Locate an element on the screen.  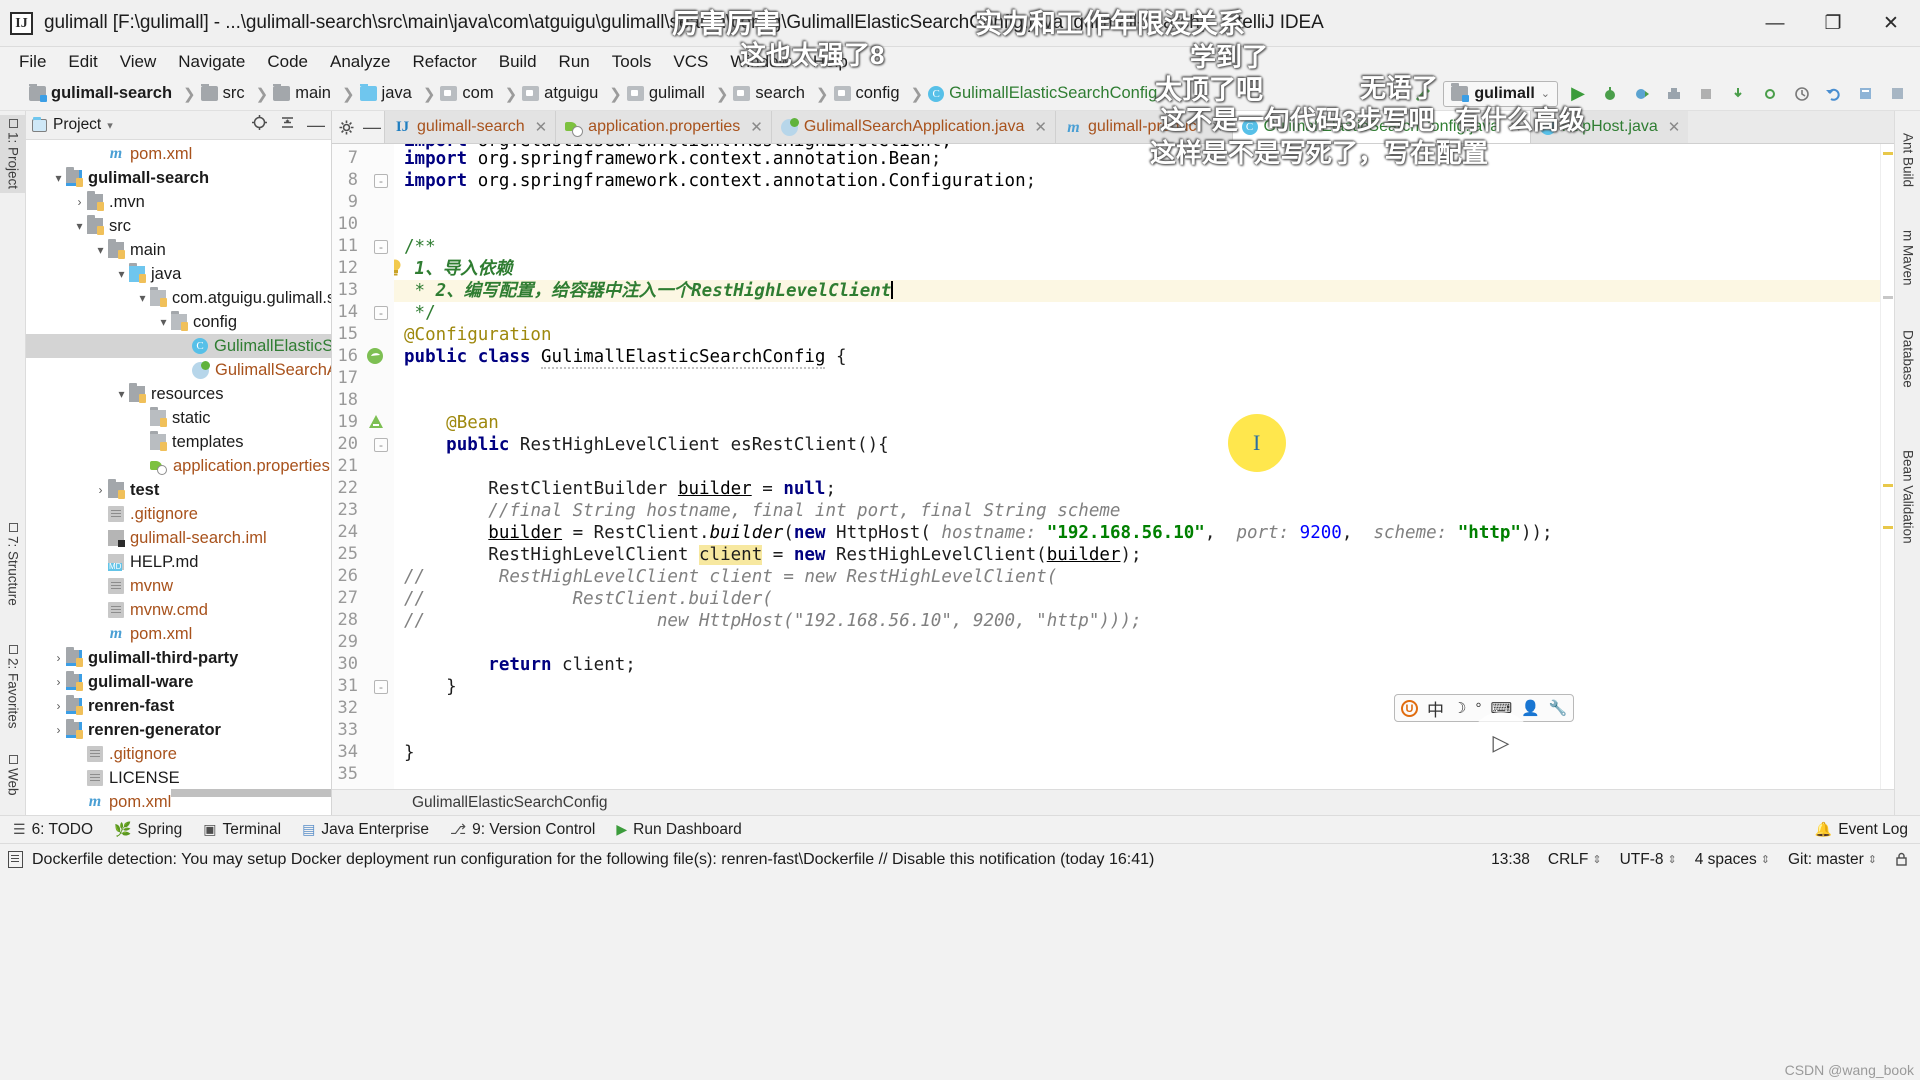
file-encoding: UTF-8 ⇕ is located at coordinates (1648, 860).